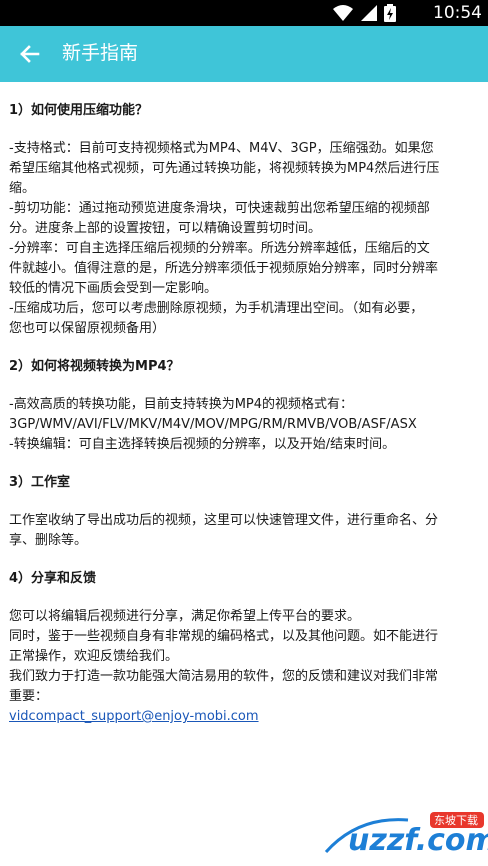 This screenshot has height=866, width=488. What do you see at coordinates (134, 716) in the screenshot?
I see `support-email-link: vidcompact_support@enjoy-mobi.com` at bounding box center [134, 716].